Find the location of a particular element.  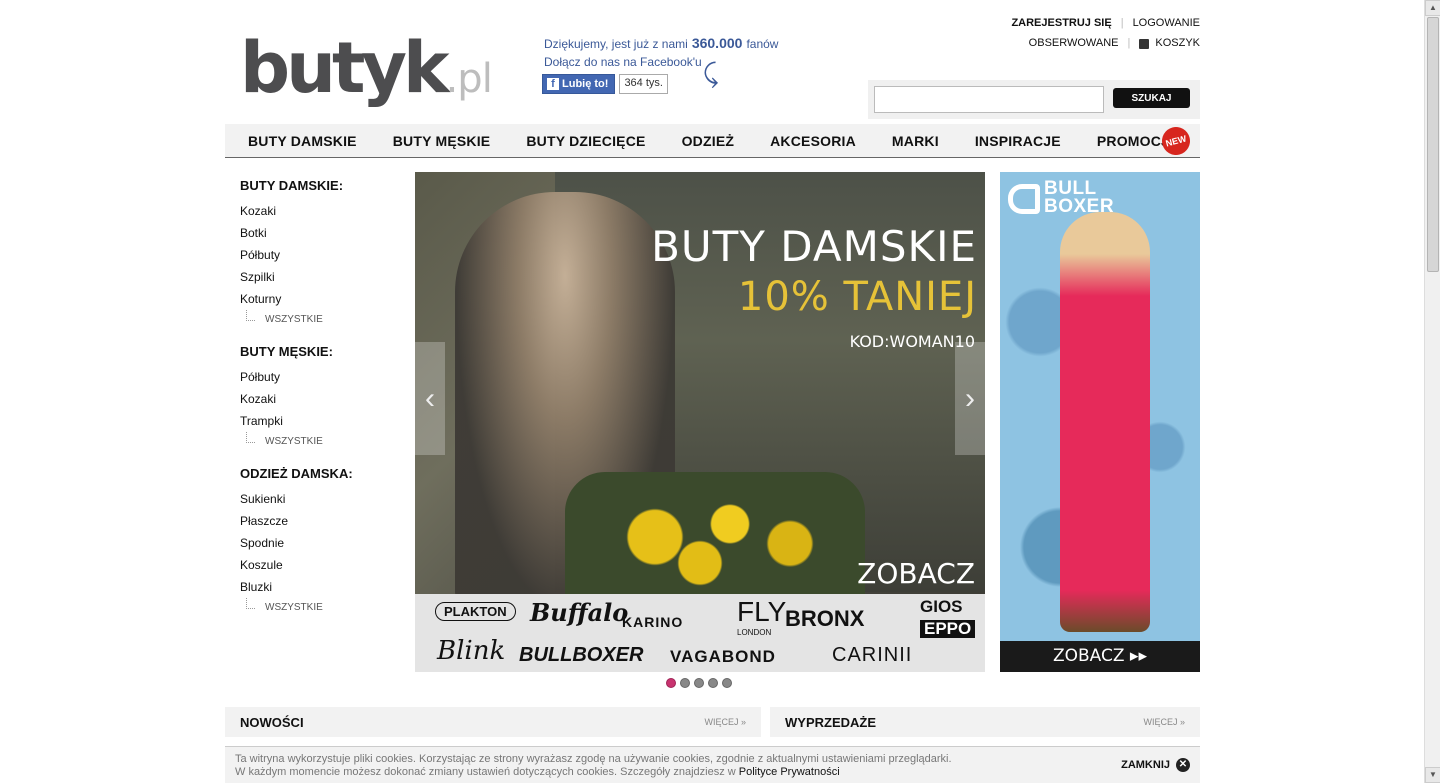

sidebar-item: Płaszcze is located at coordinates (320, 525).